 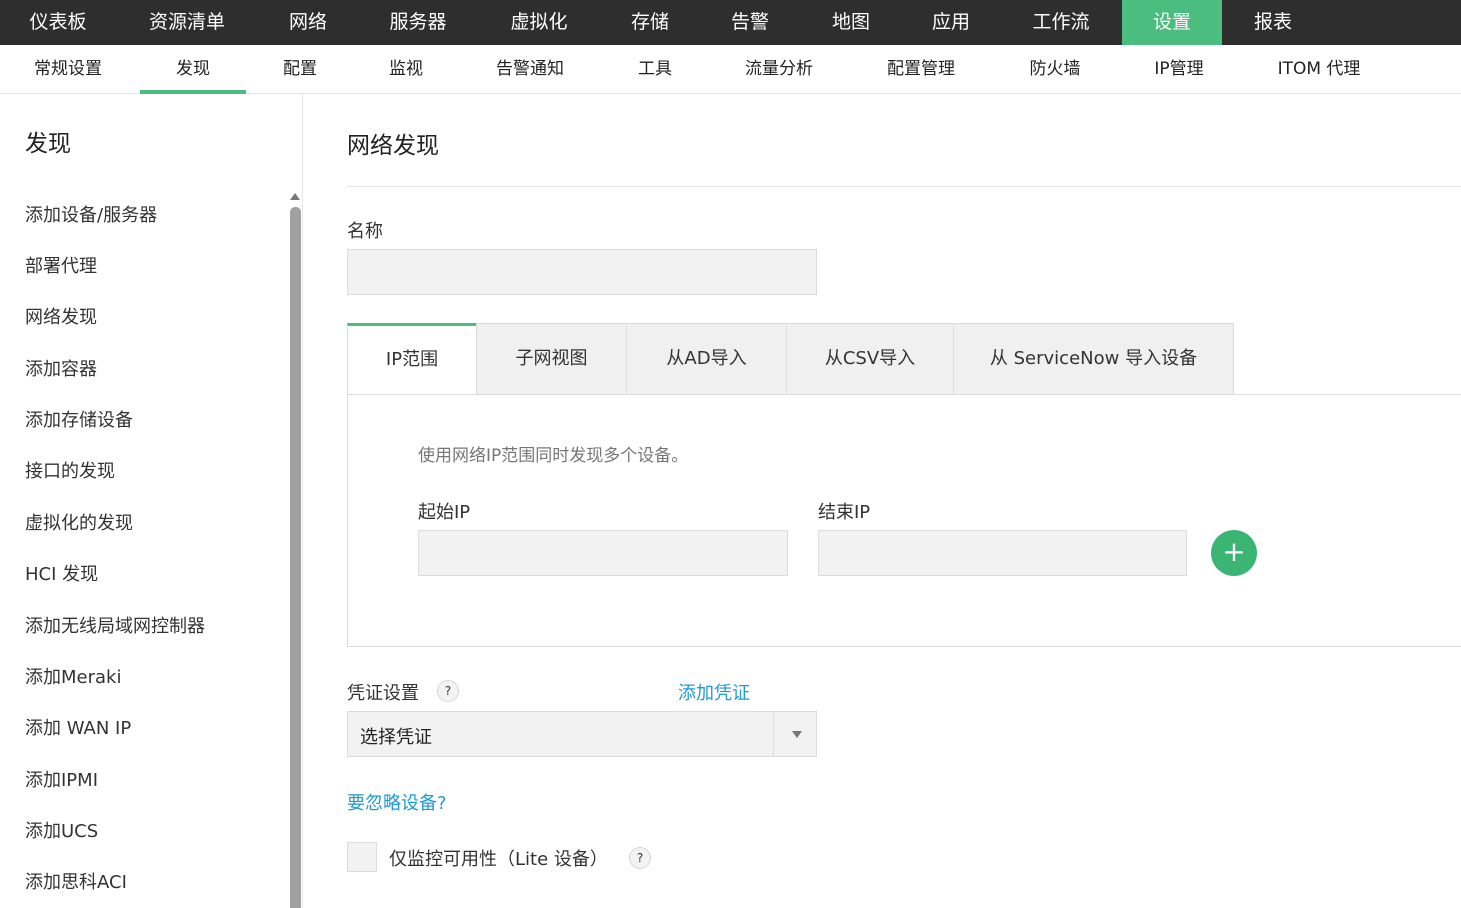 What do you see at coordinates (750, 22) in the screenshot?
I see `topnav-alarms: 告警` at bounding box center [750, 22].